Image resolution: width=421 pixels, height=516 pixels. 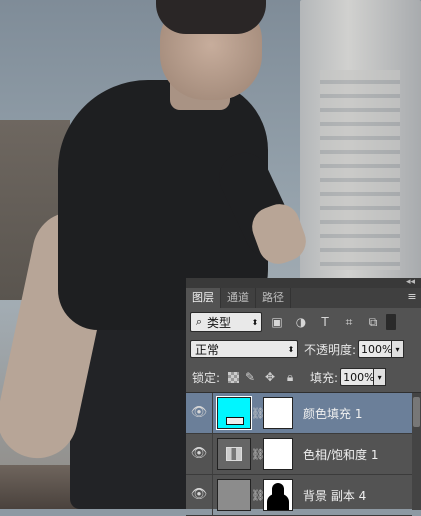 I want to click on layer-name: 色相/饱和度 1, so click(x=341, y=454).